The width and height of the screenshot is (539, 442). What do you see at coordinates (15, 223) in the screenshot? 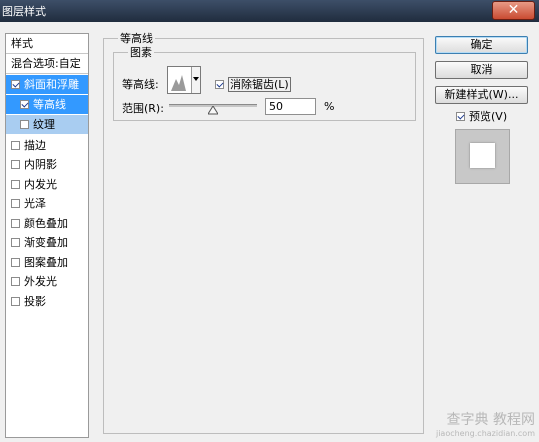
I see `color-overlay-checkbox` at bounding box center [15, 223].